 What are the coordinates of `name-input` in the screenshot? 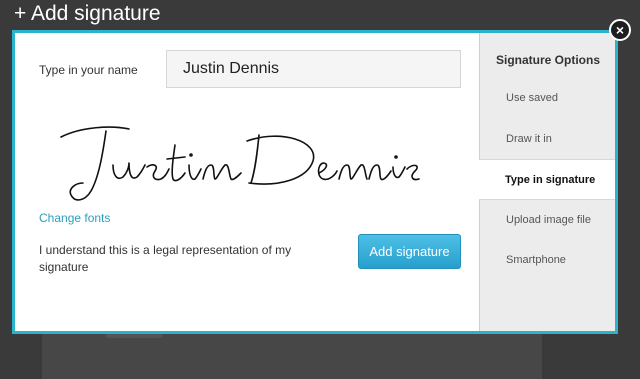 It's located at (313, 69).